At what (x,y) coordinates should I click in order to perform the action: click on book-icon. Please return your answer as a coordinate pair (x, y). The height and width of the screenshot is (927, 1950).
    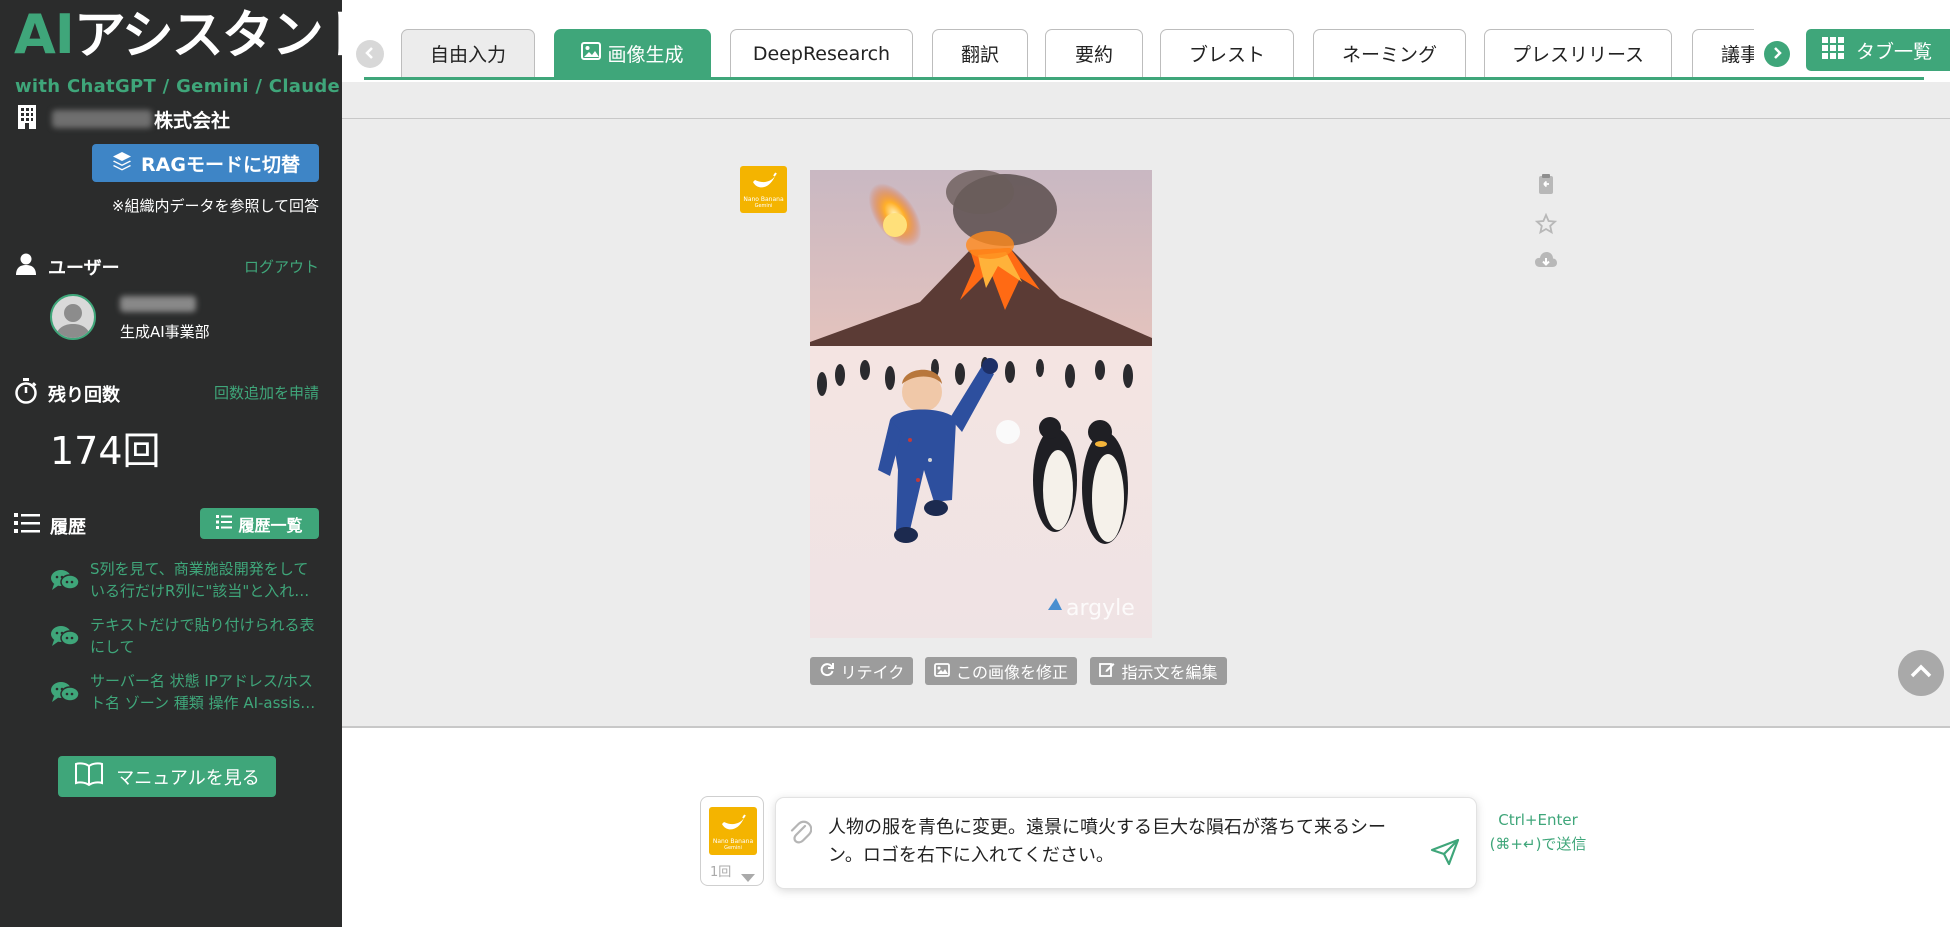
    Looking at the image, I should click on (89, 776).